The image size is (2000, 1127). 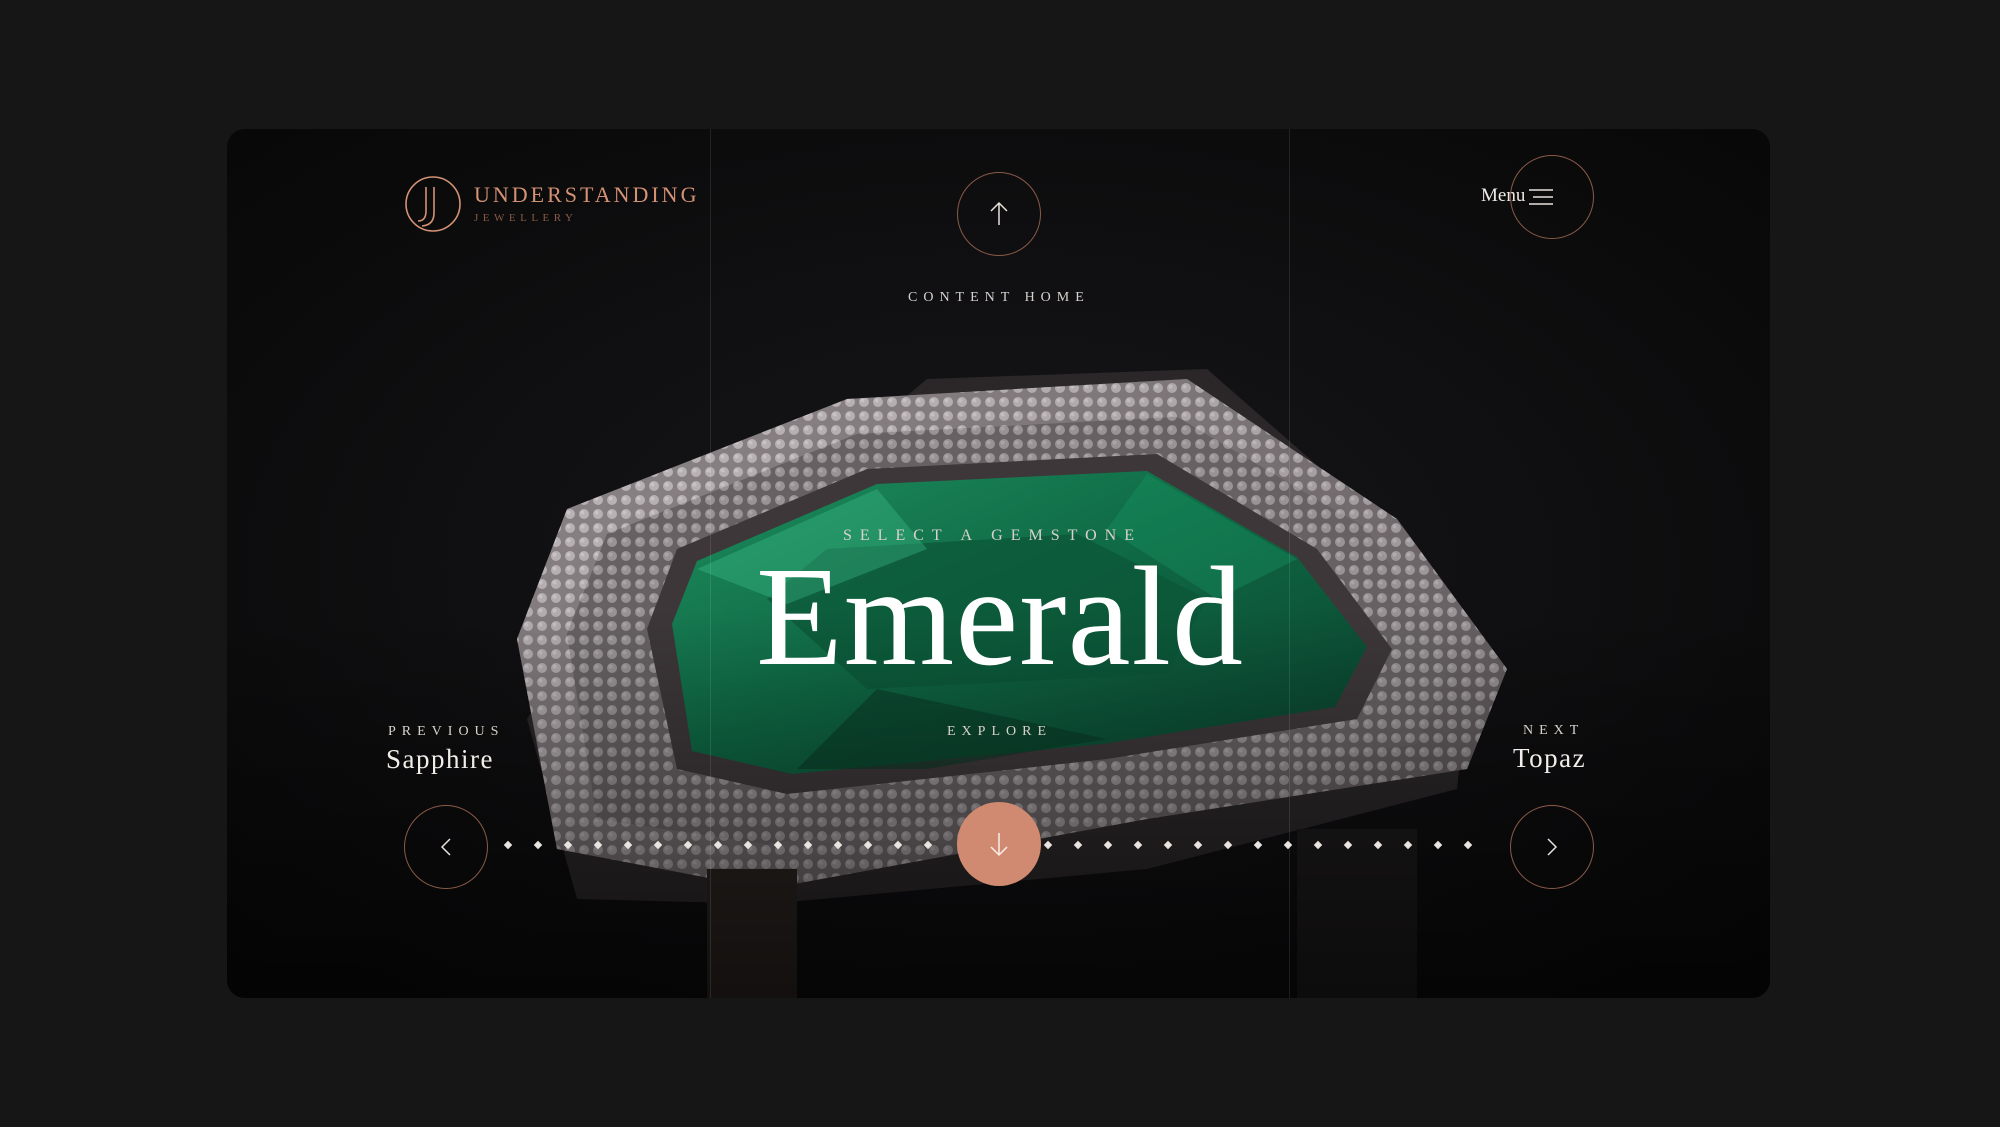 What do you see at coordinates (526, 218) in the screenshot?
I see `brand-subtitle: JEWELLERY` at bounding box center [526, 218].